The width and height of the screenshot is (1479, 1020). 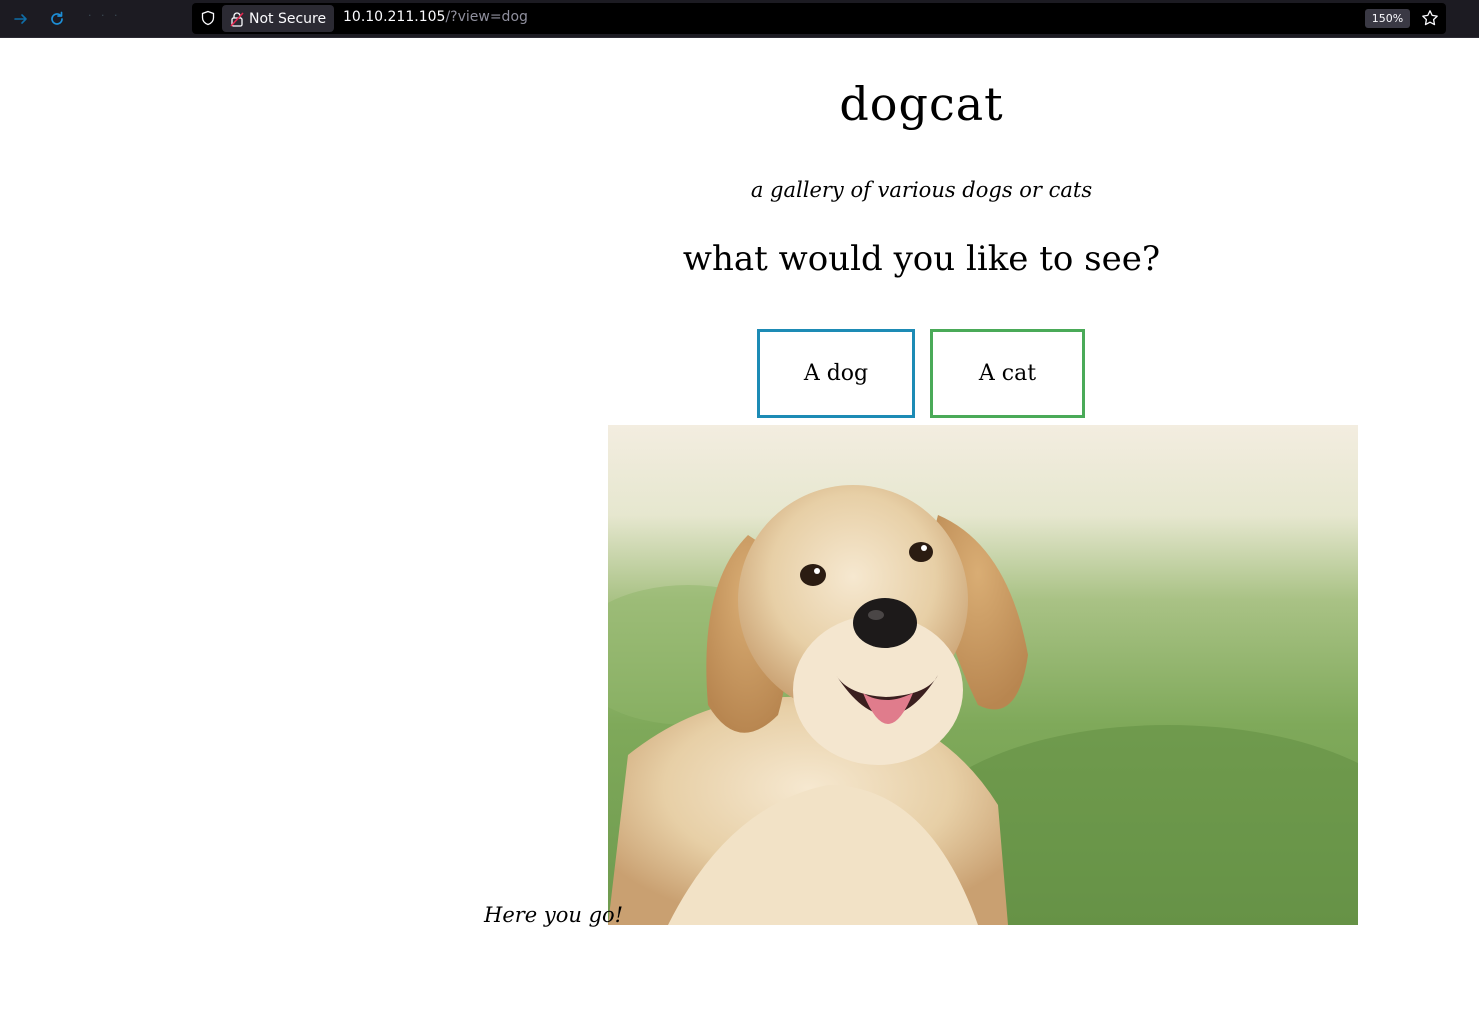 I want to click on star-icon, so click(x=1430, y=18).